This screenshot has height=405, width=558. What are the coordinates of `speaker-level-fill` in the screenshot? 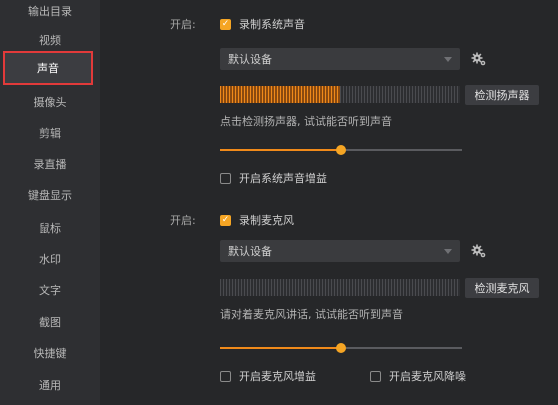 It's located at (280, 94).